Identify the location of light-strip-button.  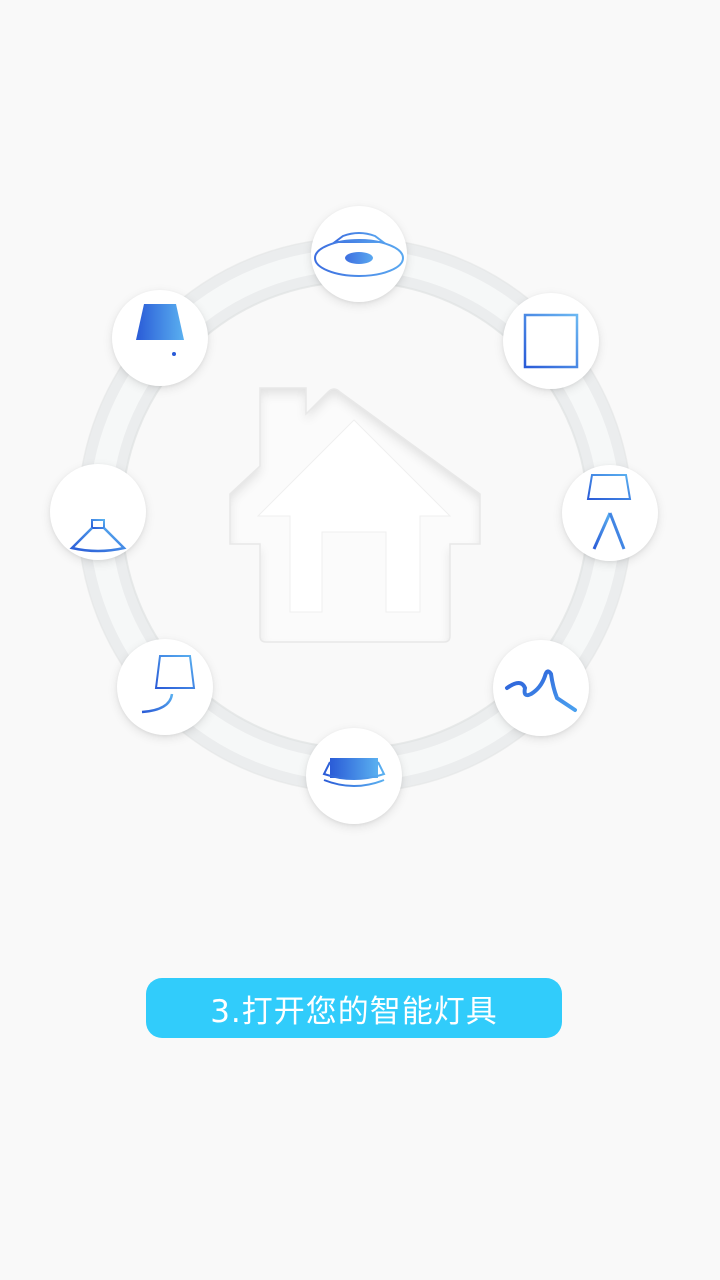
(541, 688).